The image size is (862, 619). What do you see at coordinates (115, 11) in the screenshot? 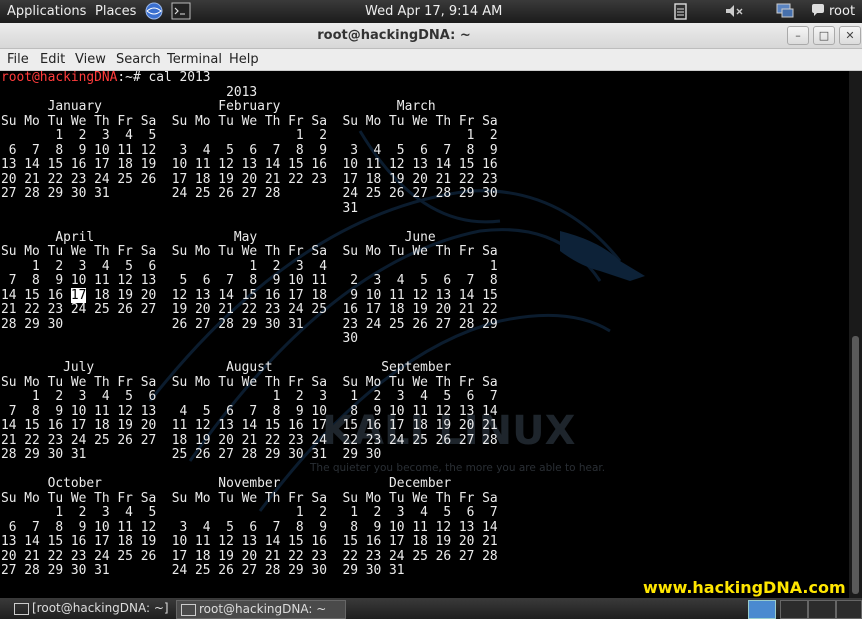
I see `places-menu: Places` at bounding box center [115, 11].